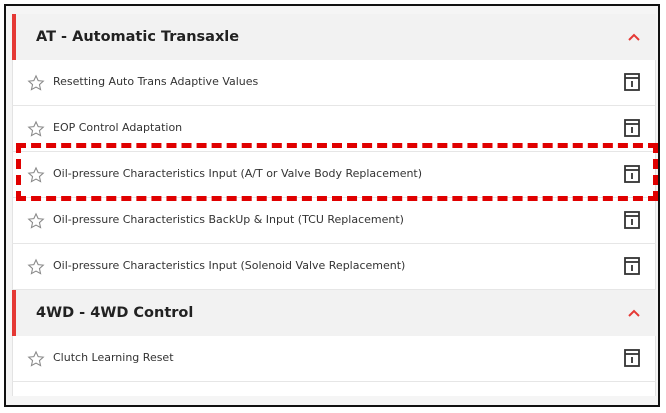  What do you see at coordinates (334, 129) in the screenshot?
I see `list-item: EOP Control Adaptation` at bounding box center [334, 129].